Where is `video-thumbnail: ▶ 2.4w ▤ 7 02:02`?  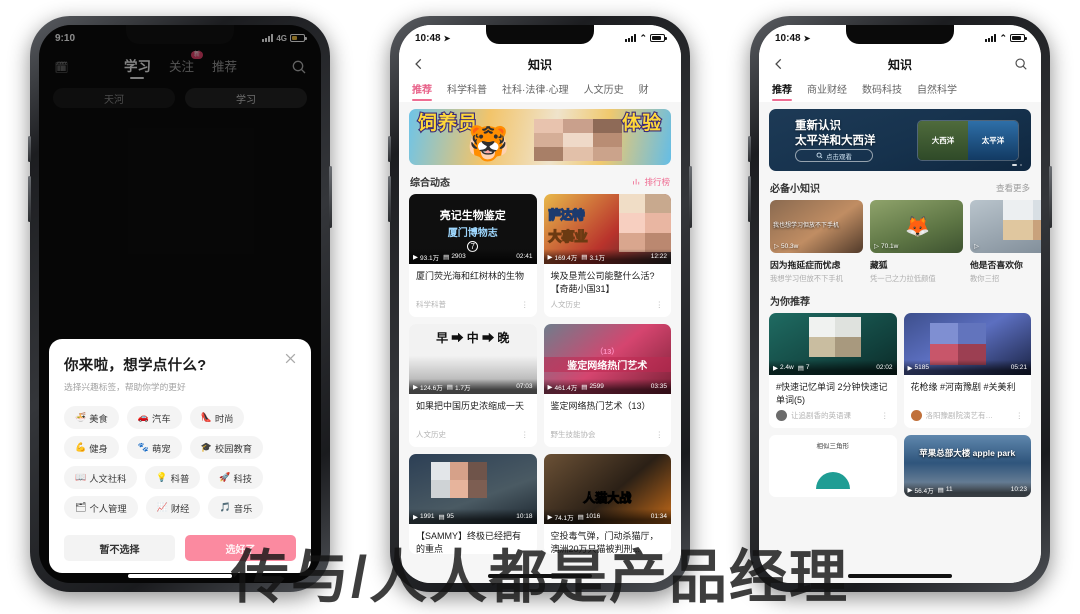 video-thumbnail: ▶ 2.4w ▤ 7 02:02 is located at coordinates (833, 344).